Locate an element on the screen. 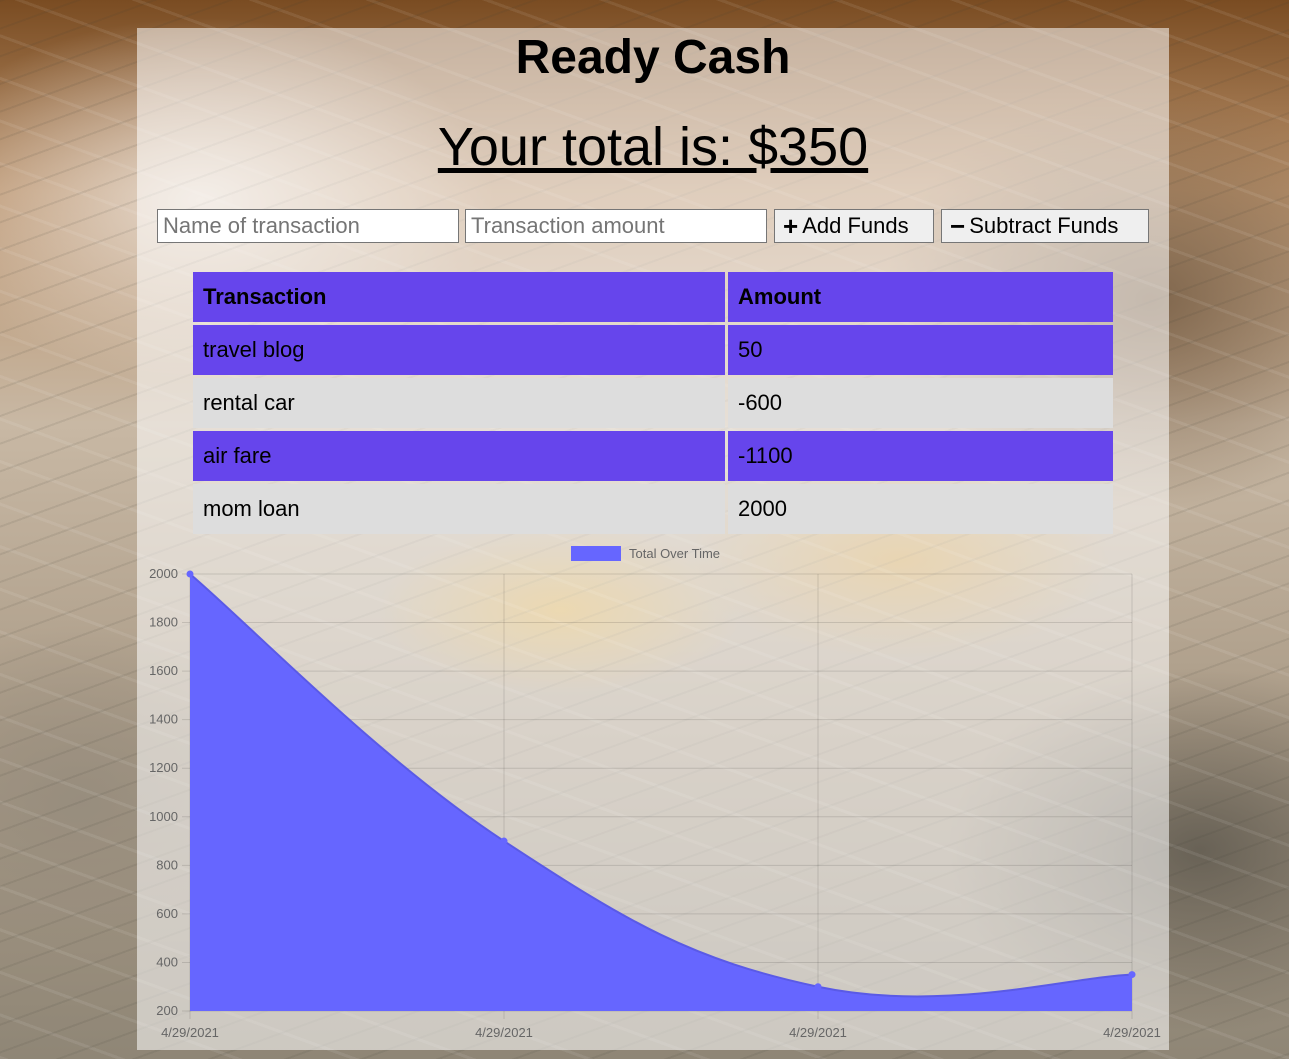 This screenshot has width=1289, height=1059. y-tick-label: 1600 is located at coordinates (163, 670).